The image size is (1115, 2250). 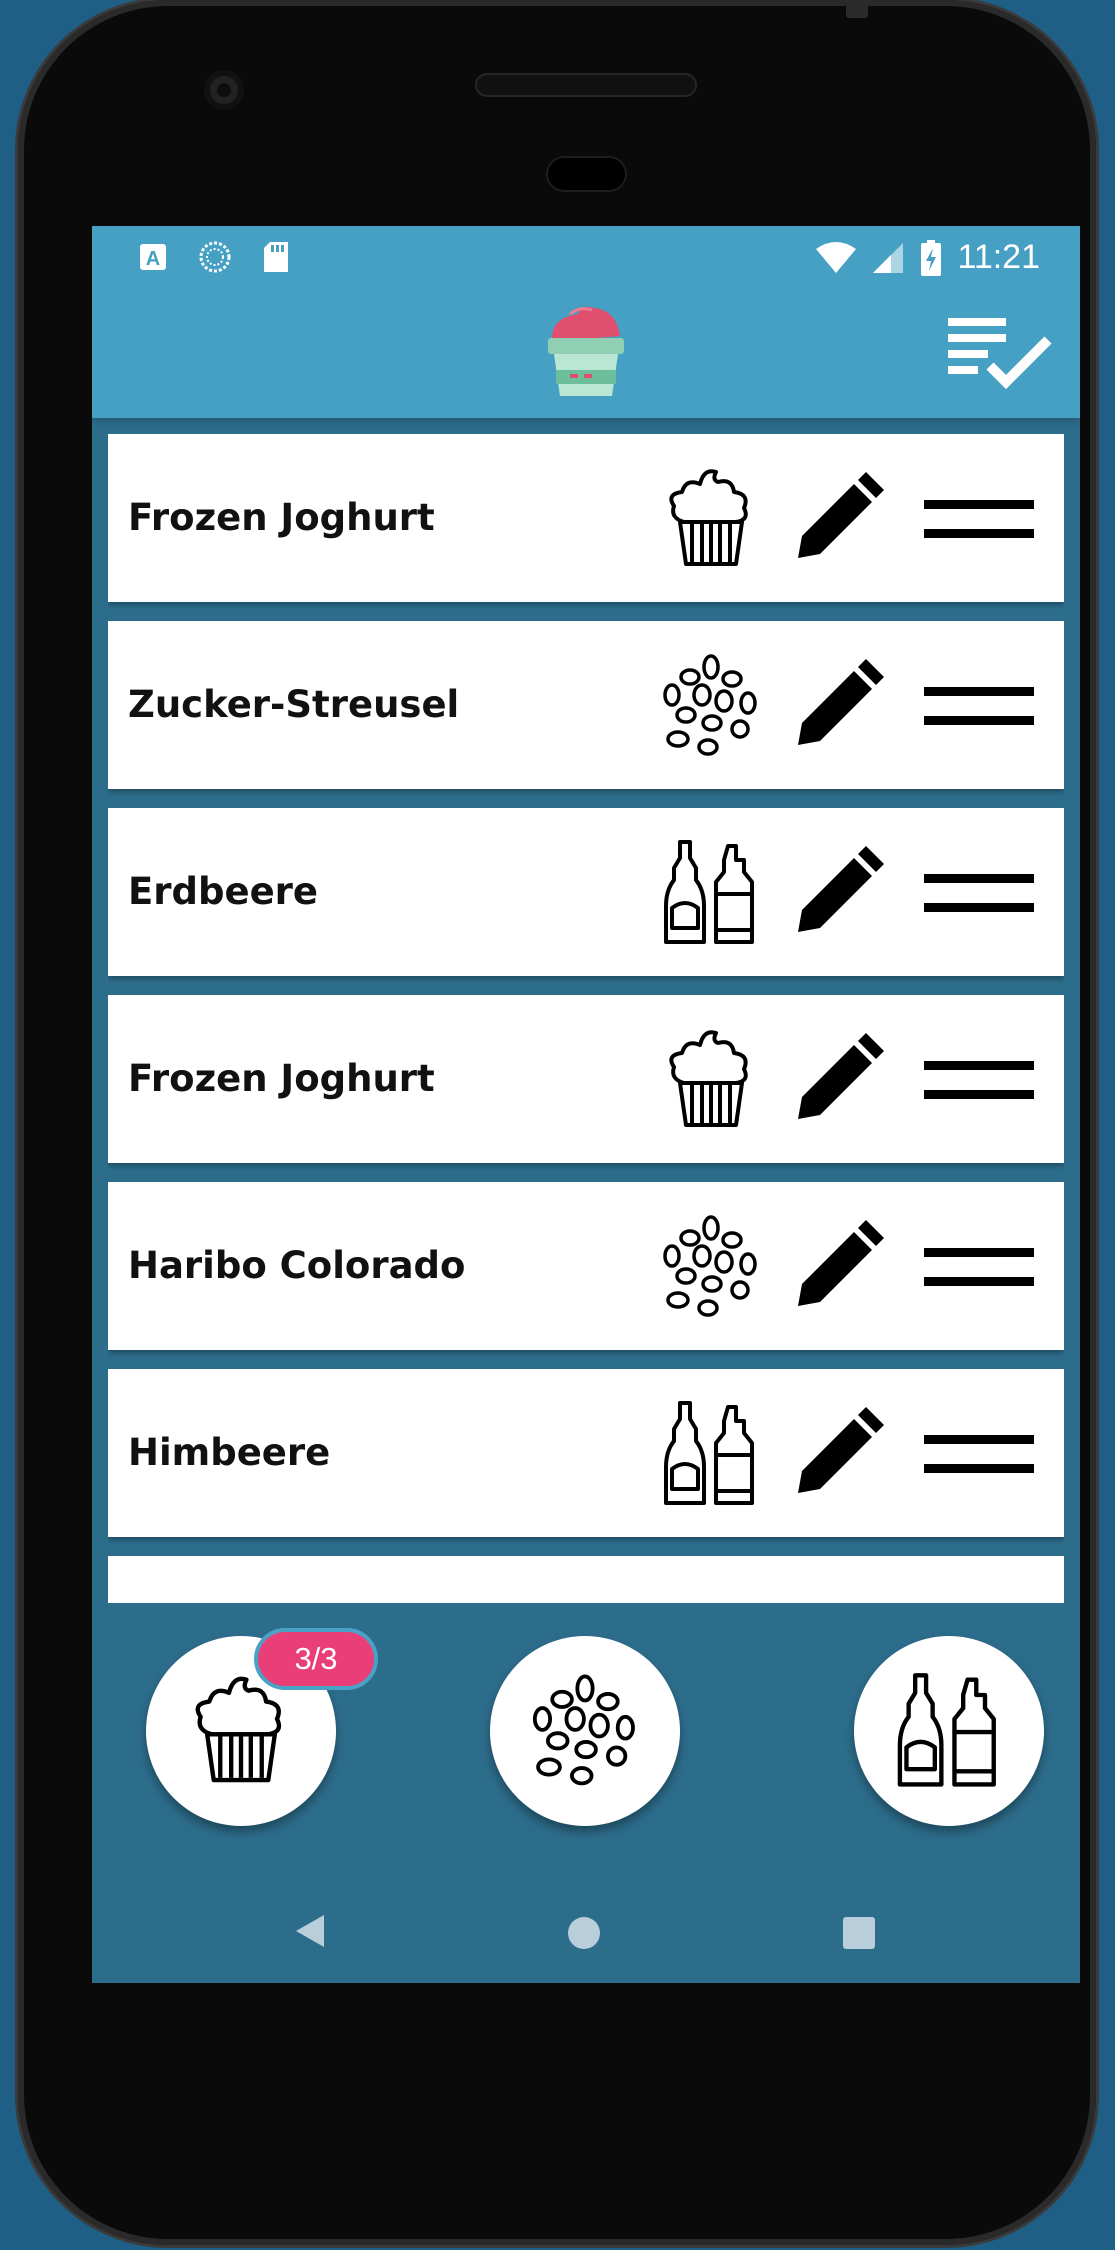 I want to click on front-camera, so click(x=224, y=90).